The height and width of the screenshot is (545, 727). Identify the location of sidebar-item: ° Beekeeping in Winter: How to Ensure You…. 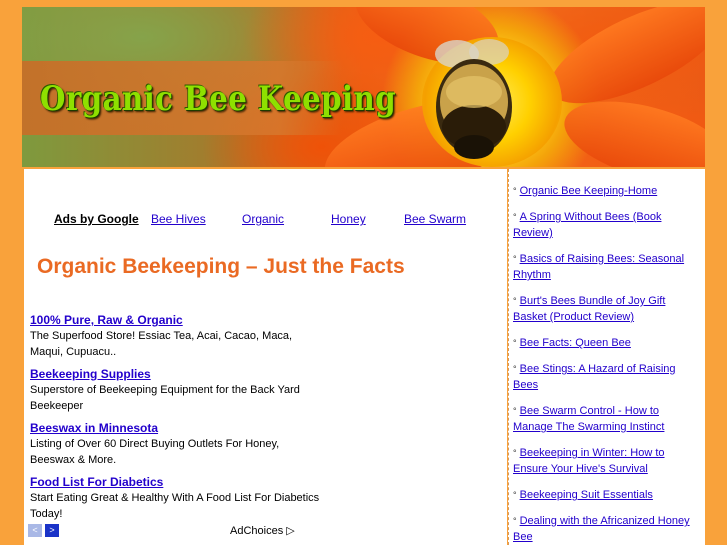
(607, 461).